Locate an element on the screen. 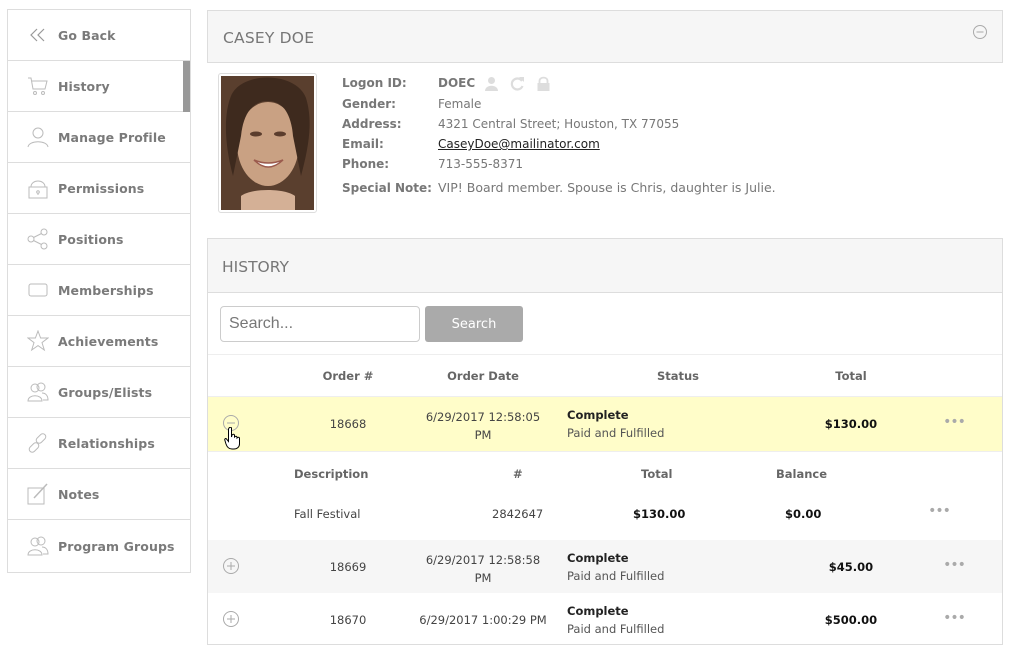 The height and width of the screenshot is (649, 1009). sidebar-item-go-back: Go Back is located at coordinates (99, 35).